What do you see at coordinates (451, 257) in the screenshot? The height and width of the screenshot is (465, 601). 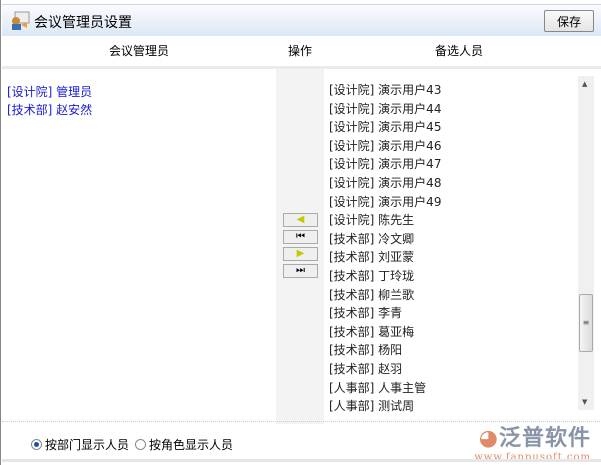 I see `candidate-item: [技术部] 刘亚蒙` at bounding box center [451, 257].